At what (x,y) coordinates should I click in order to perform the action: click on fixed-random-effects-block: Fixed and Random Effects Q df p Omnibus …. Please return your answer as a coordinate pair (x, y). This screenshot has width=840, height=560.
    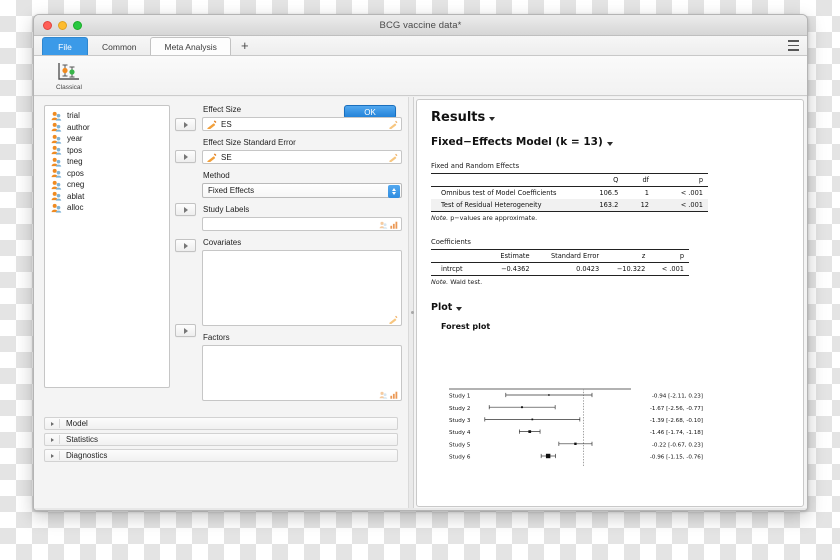
    Looking at the image, I should click on (611, 192).